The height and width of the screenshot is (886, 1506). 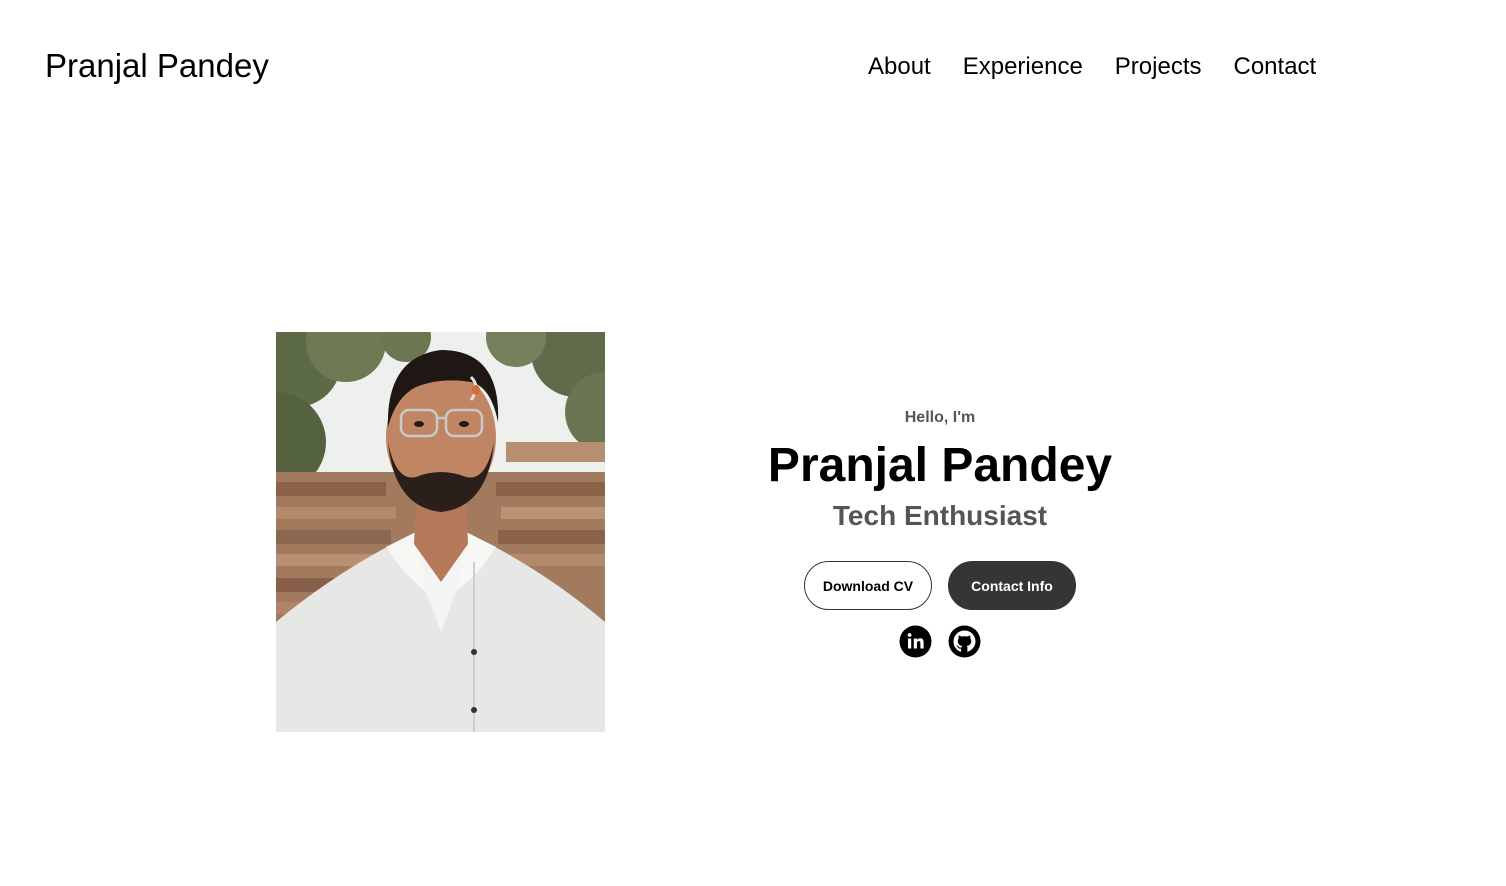 I want to click on nav-link-projects: Projects, so click(x=1158, y=67).